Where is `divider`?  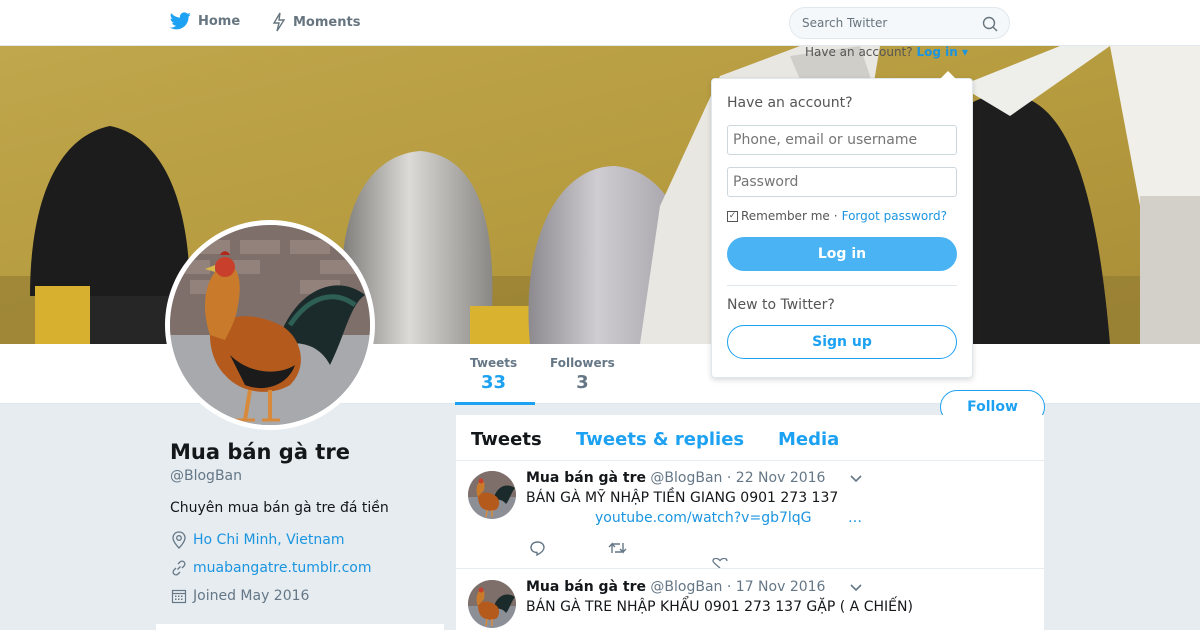
divider is located at coordinates (842, 285).